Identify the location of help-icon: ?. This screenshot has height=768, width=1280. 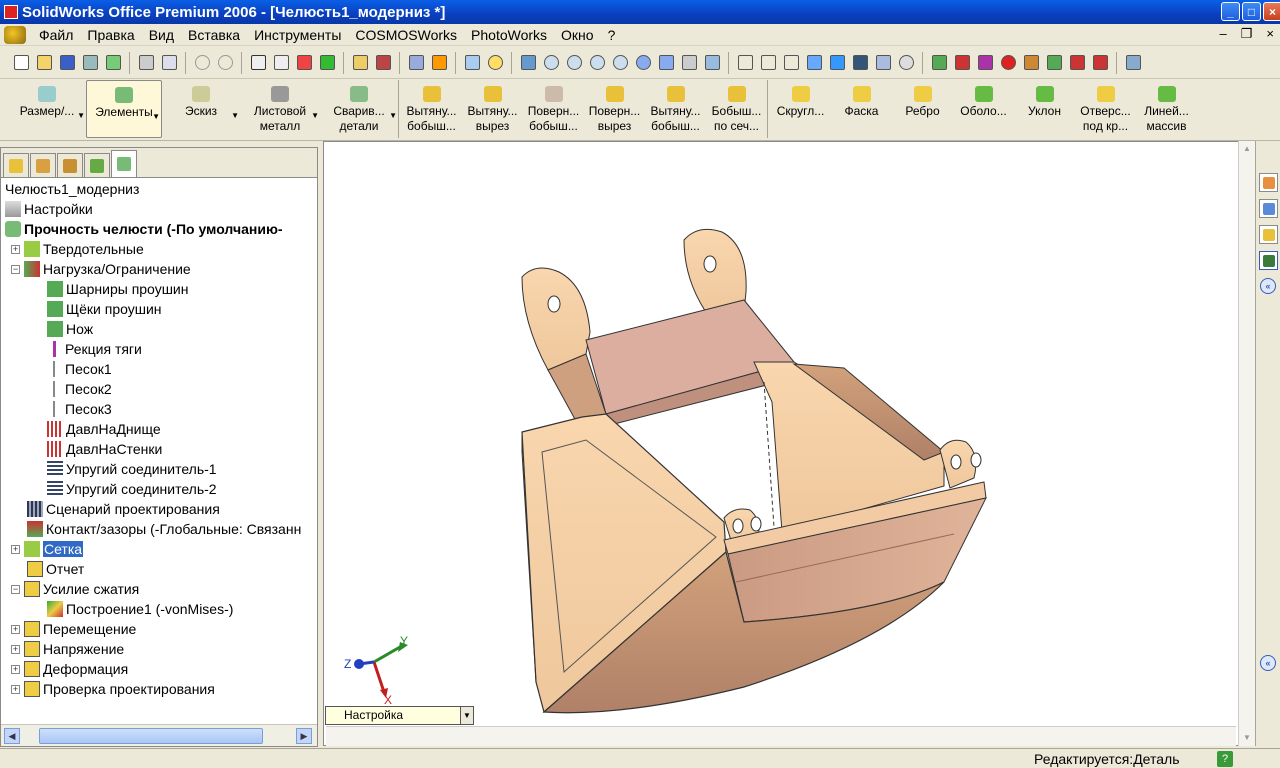
(1225, 759).